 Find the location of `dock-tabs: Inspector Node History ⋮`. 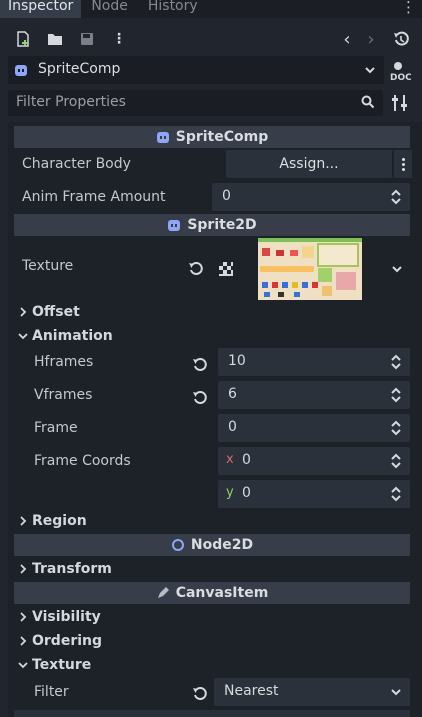

dock-tabs: Inspector Node History ⋮ is located at coordinates (211, 9).